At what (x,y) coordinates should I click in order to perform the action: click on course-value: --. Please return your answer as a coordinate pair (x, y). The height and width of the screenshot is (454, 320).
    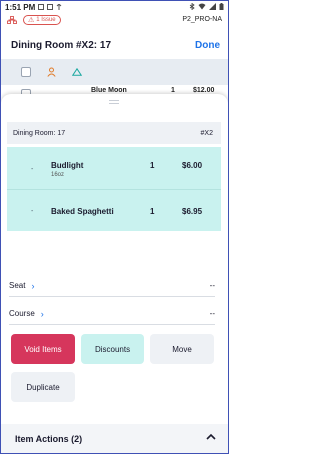
    Looking at the image, I should click on (212, 313).